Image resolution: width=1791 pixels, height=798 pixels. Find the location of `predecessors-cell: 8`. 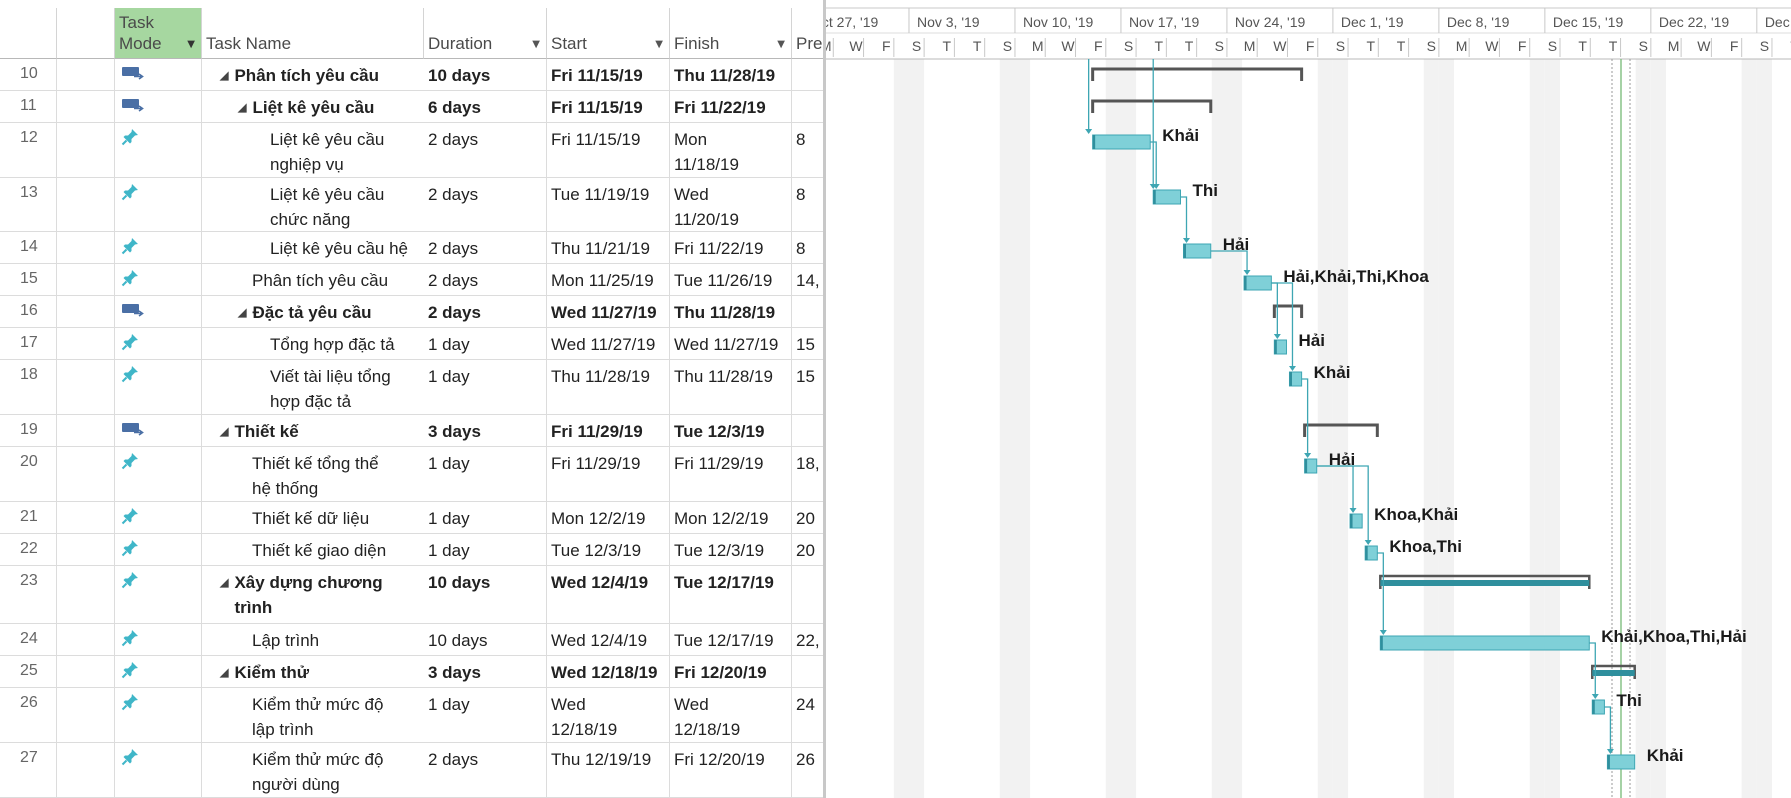

predecessors-cell: 8 is located at coordinates (807, 247).